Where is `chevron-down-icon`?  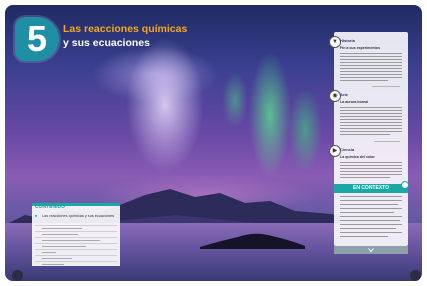
chevron-down-icon is located at coordinates (371, 250).